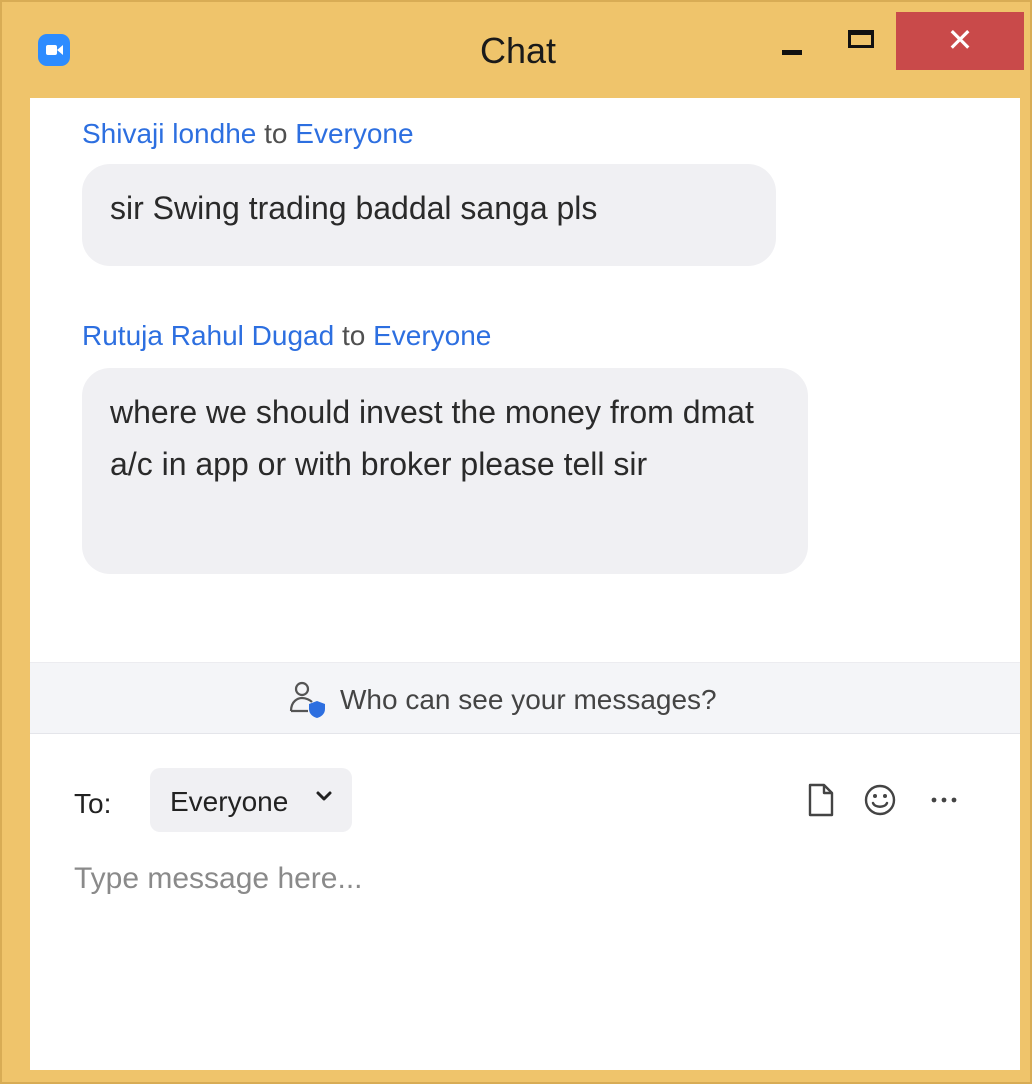 The height and width of the screenshot is (1084, 1032). What do you see at coordinates (208, 335) in the screenshot?
I see `sender-name: Rutuja Rahul Dugad` at bounding box center [208, 335].